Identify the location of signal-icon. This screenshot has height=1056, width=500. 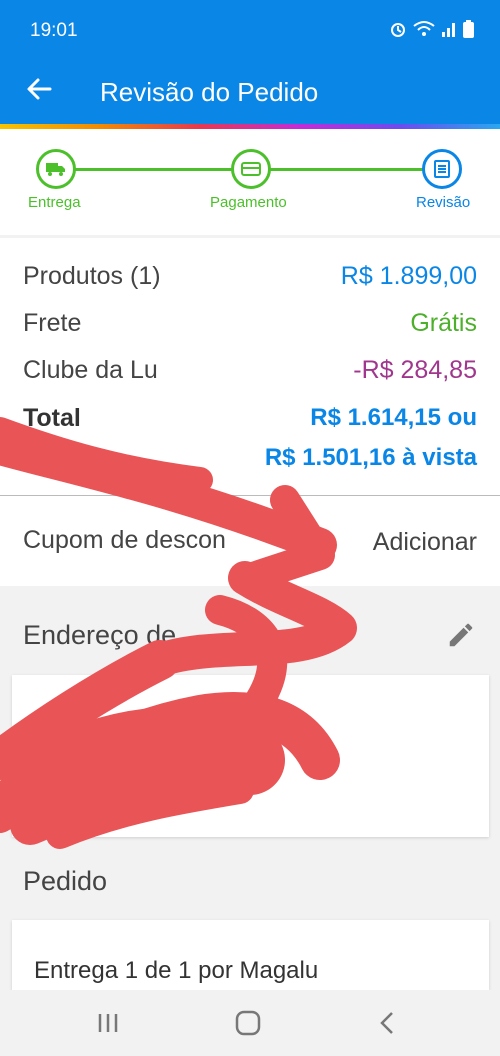
(449, 31).